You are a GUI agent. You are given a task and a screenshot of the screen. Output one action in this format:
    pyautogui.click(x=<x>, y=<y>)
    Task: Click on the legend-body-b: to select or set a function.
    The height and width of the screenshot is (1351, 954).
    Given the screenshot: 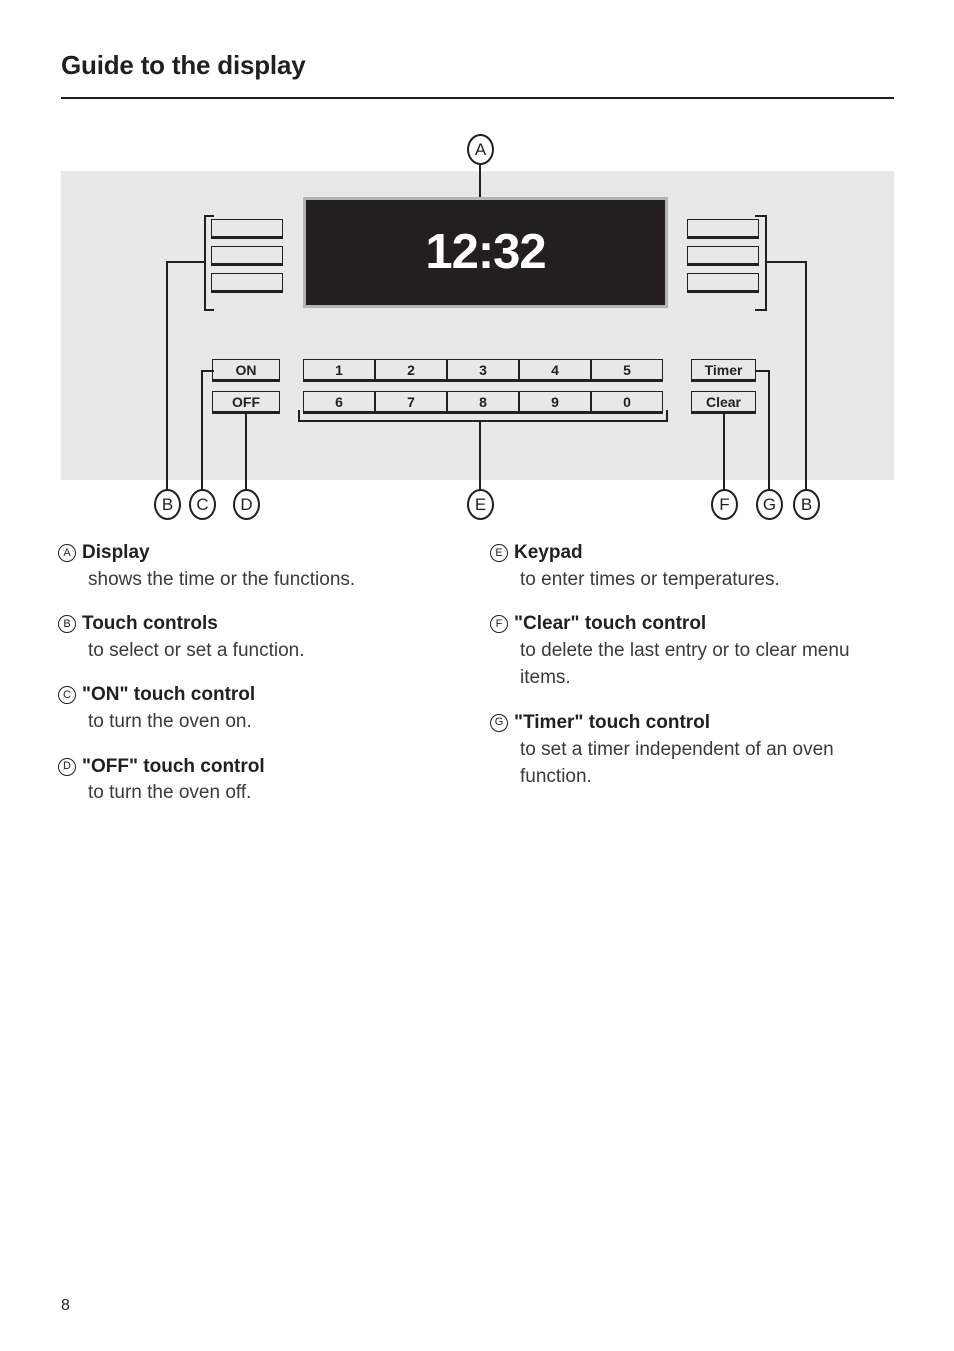 What is the action you would take?
    pyautogui.click(x=196, y=650)
    